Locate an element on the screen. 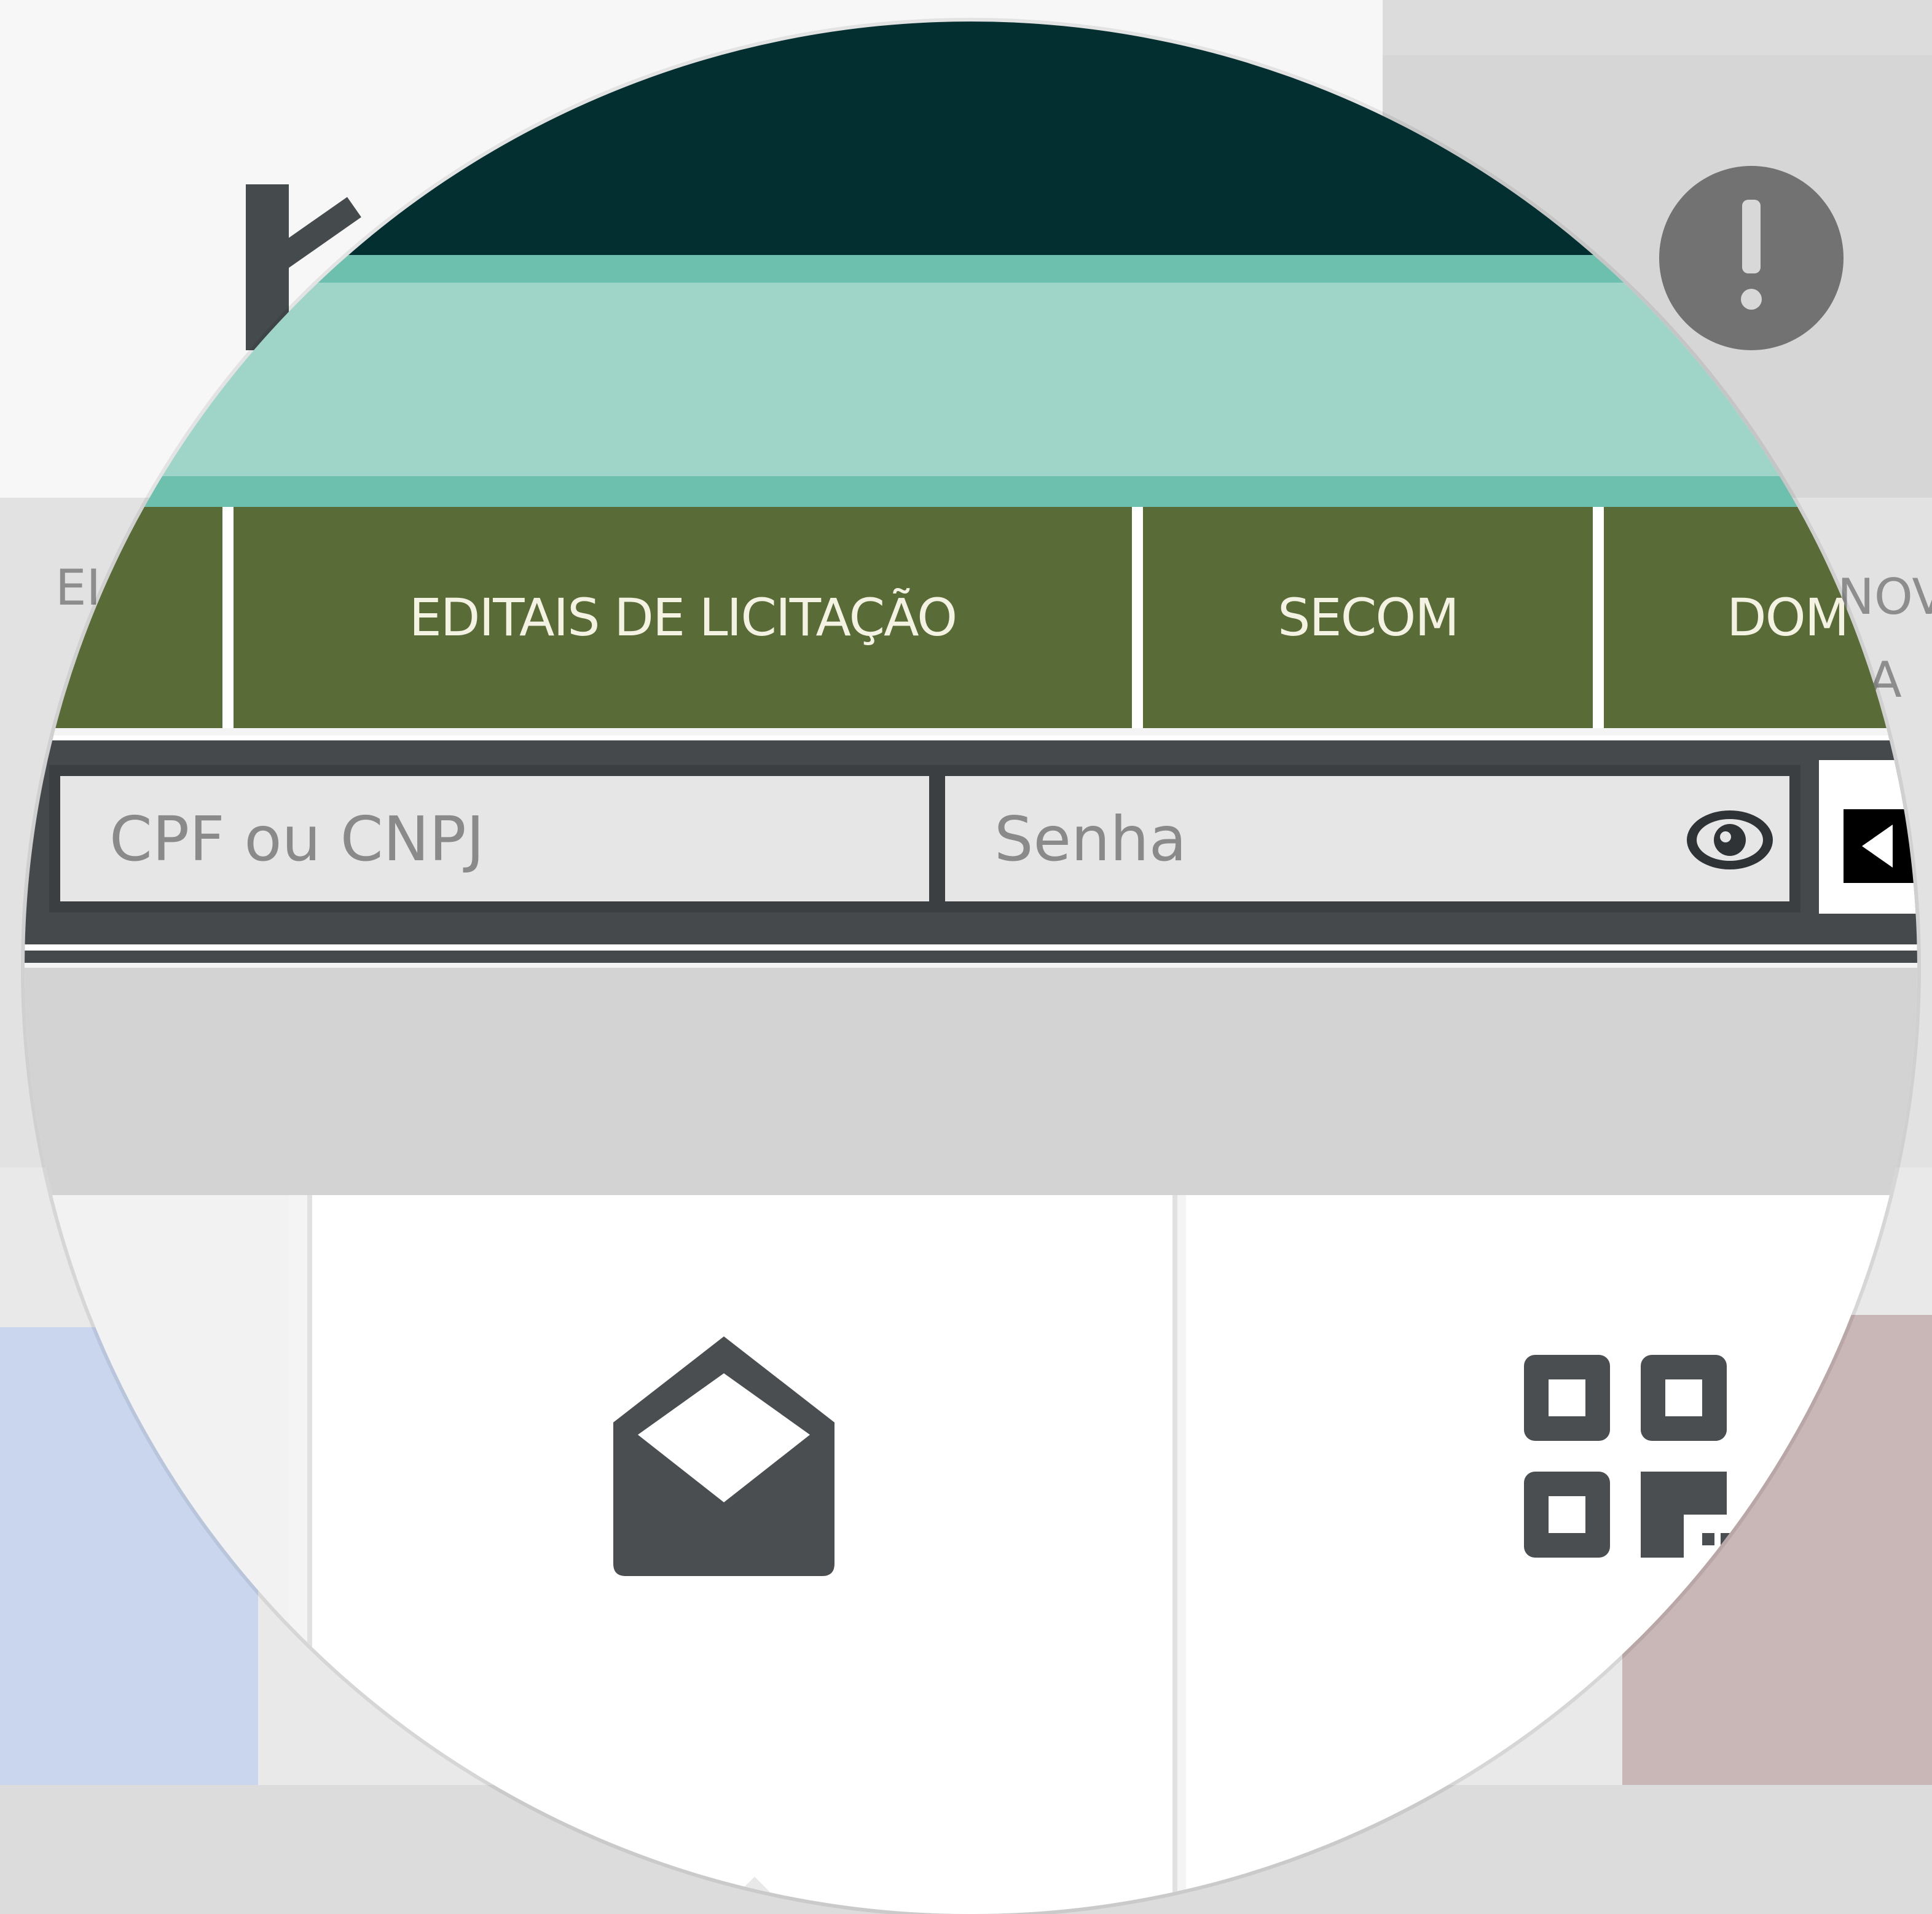  nav-item-dom: DOM is located at coordinates (1757, 617).